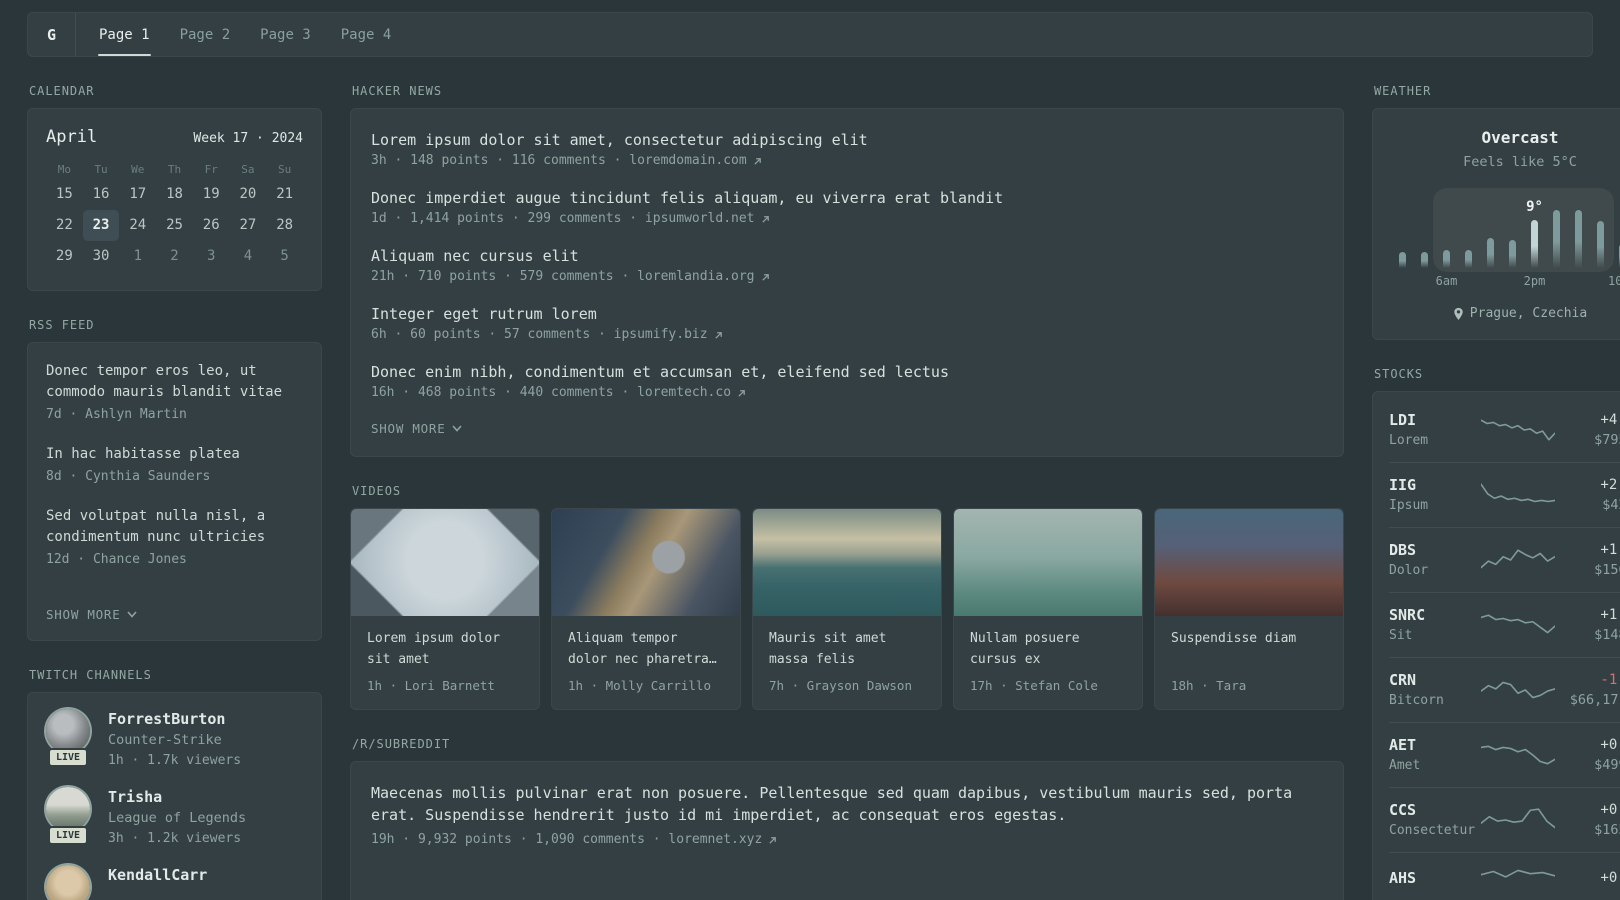 This screenshot has height=900, width=1620. Describe the element at coordinates (157, 875) in the screenshot. I see `channel-name: KendallCarr` at that location.